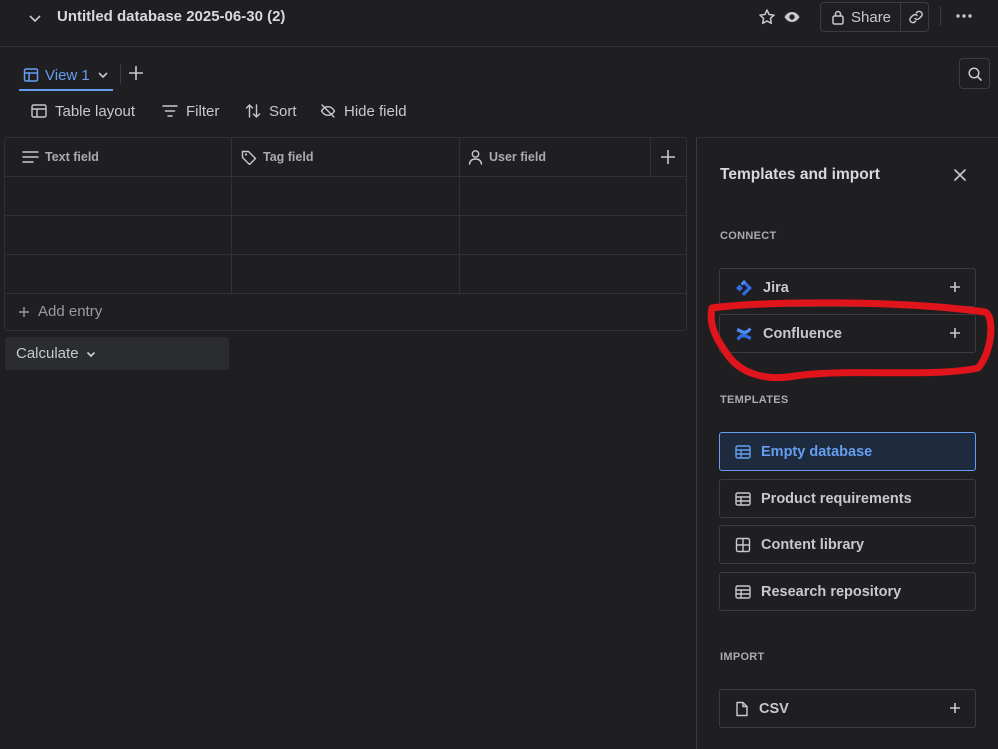 The height and width of the screenshot is (749, 998). I want to click on confluence-icon, so click(744, 334).